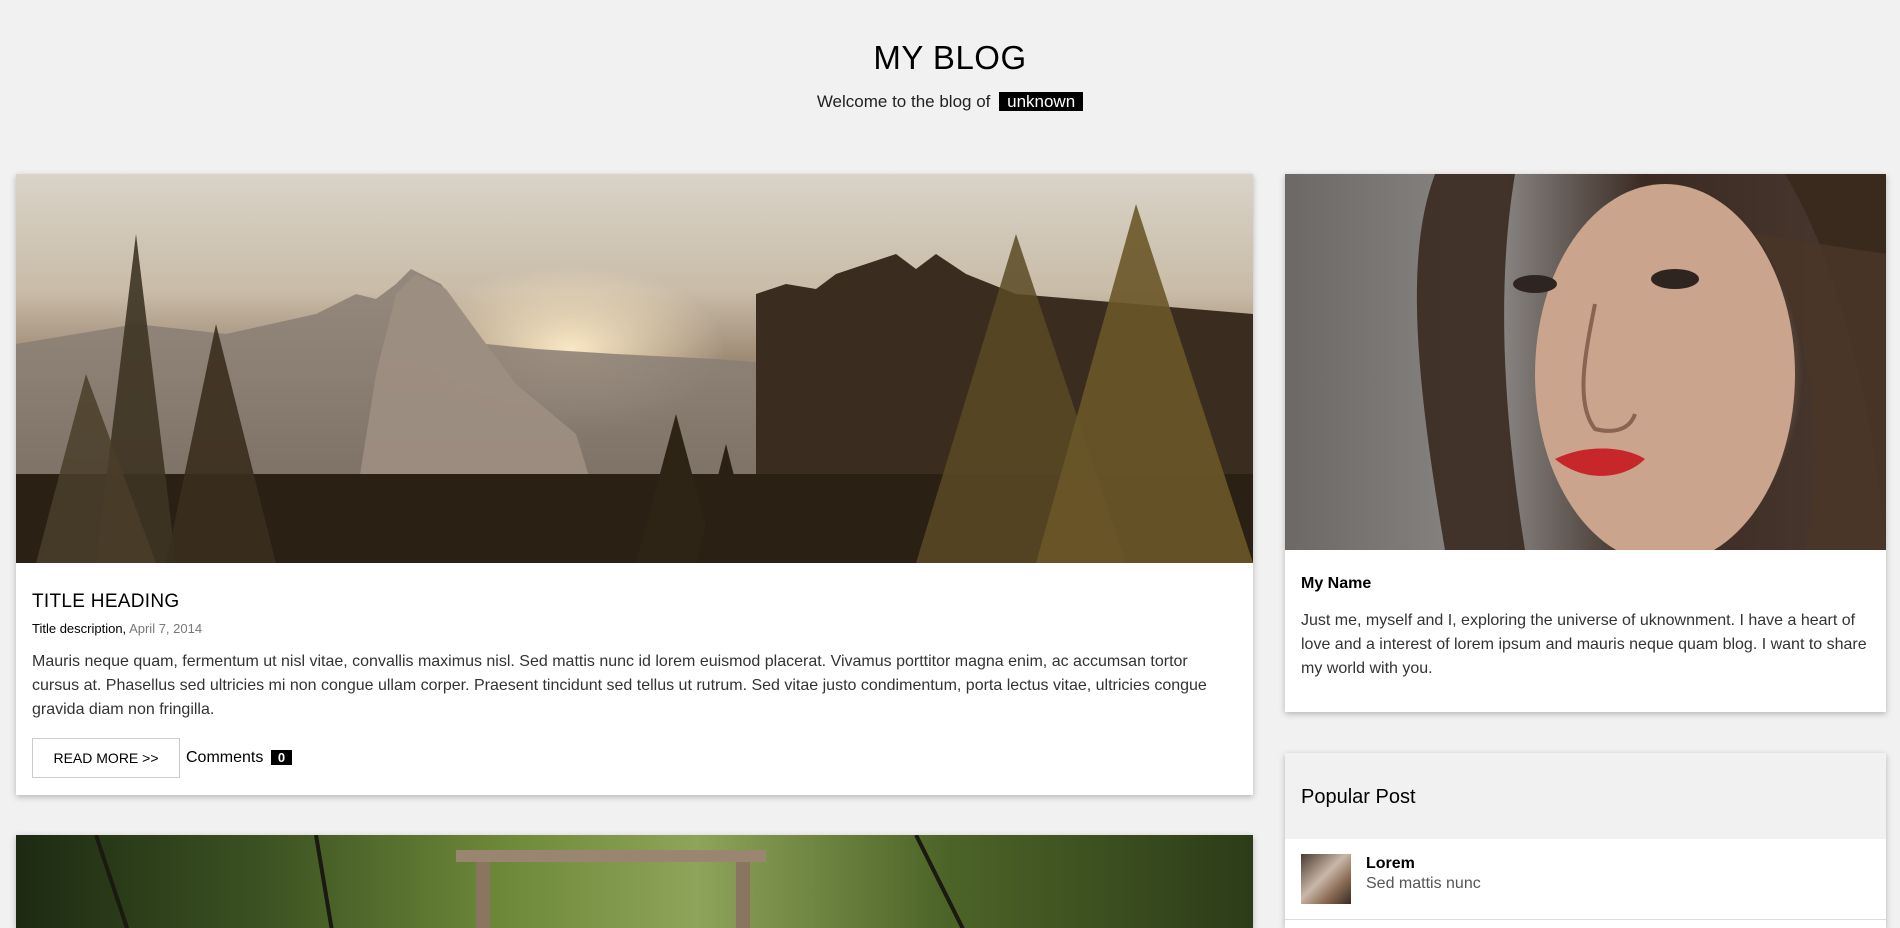  Describe the element at coordinates (1390, 863) in the screenshot. I see `popular-post-title: Lorem` at that location.